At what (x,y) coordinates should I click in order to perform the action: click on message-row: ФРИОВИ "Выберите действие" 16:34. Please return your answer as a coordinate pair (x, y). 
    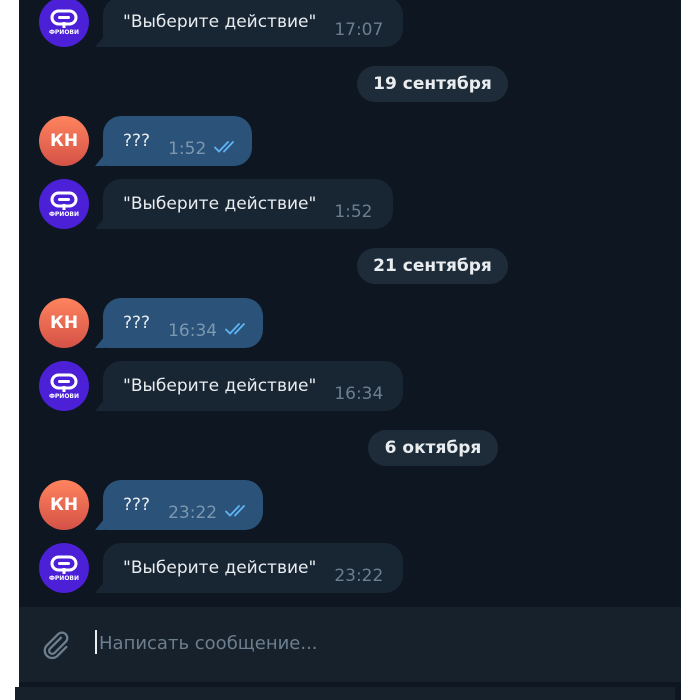
    Looking at the image, I should click on (350, 386).